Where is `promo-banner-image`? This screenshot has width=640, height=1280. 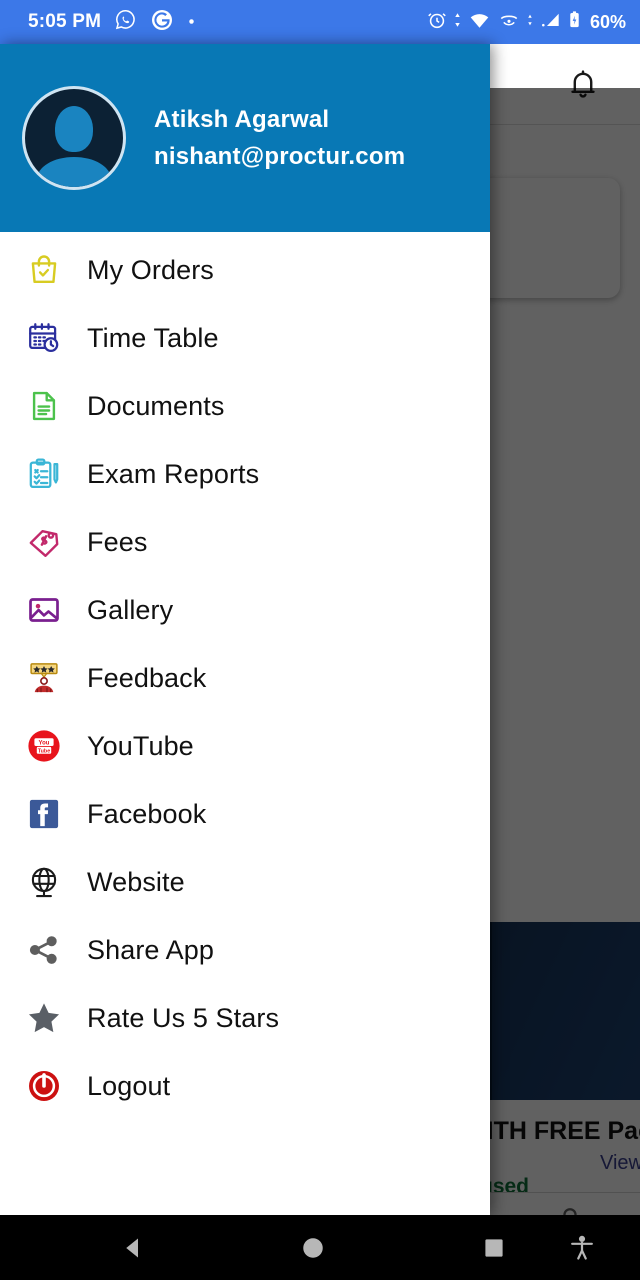 promo-banner-image is located at coordinates (564, 1011).